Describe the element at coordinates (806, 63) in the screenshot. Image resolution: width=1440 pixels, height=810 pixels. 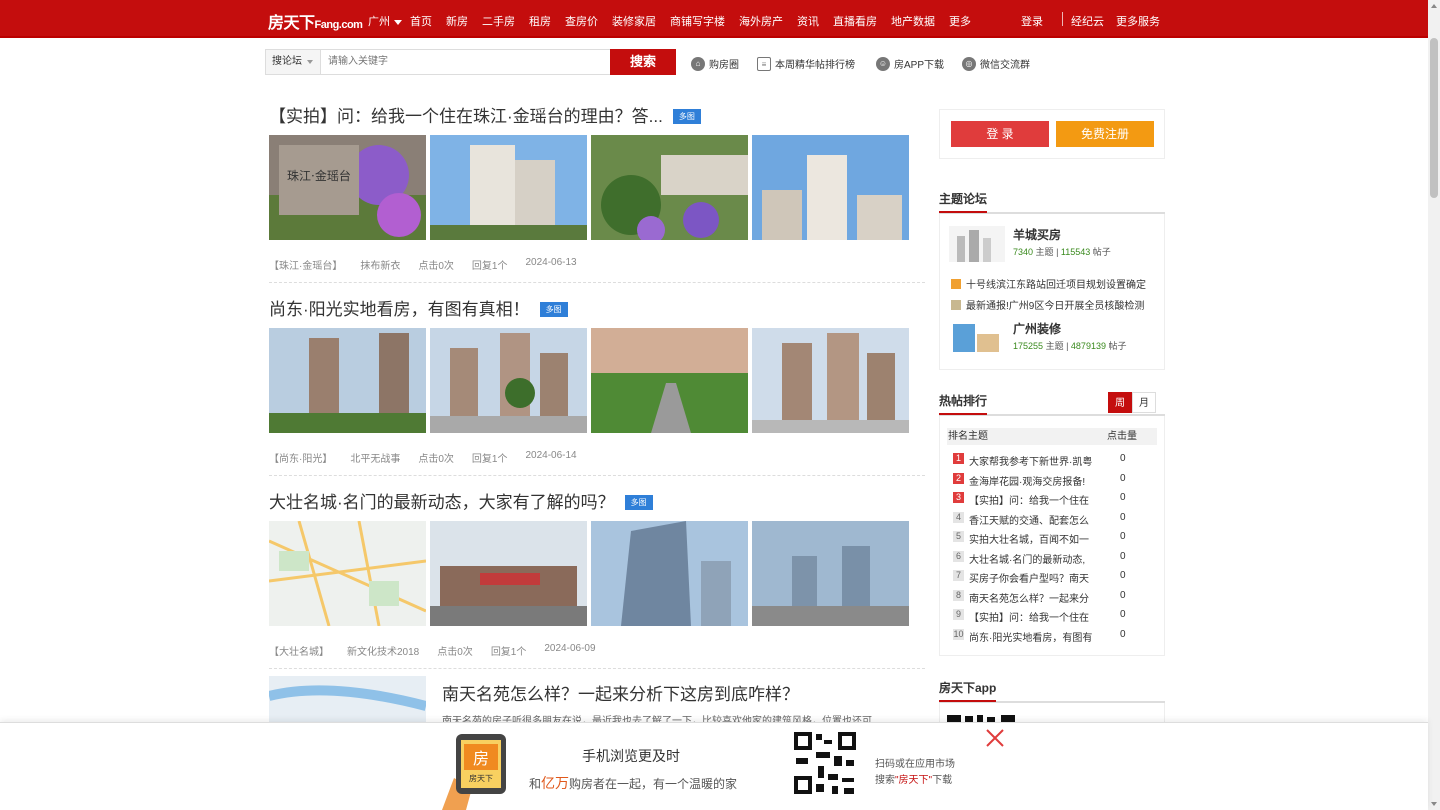
I see `quick-link-ranking: ≡ 本周精华帖排行榜` at that location.